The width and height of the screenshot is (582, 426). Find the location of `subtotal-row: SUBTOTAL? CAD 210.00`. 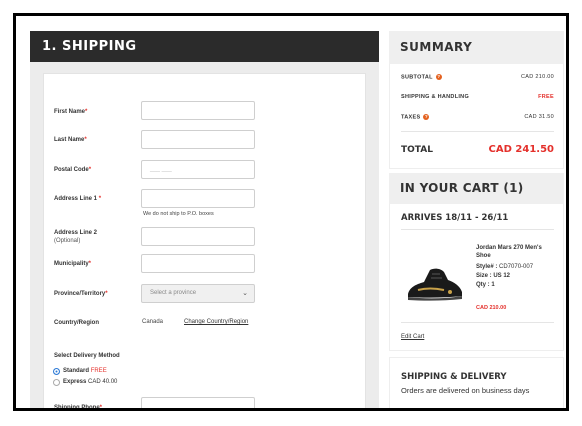

subtotal-row: SUBTOTAL? CAD 210.00 is located at coordinates (477, 77).